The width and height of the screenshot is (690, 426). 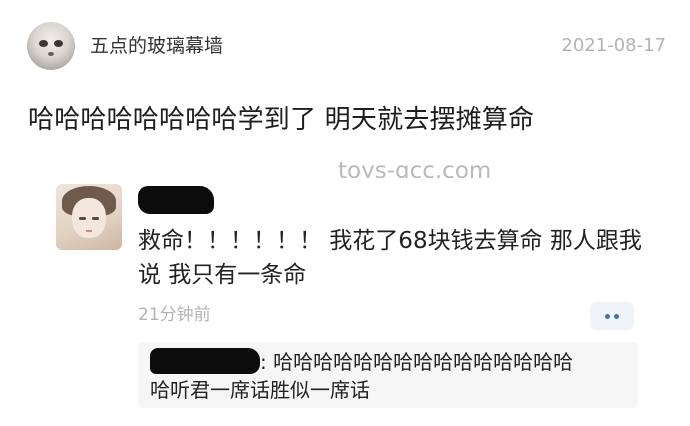 What do you see at coordinates (612, 316) in the screenshot?
I see `more-options-button` at bounding box center [612, 316].